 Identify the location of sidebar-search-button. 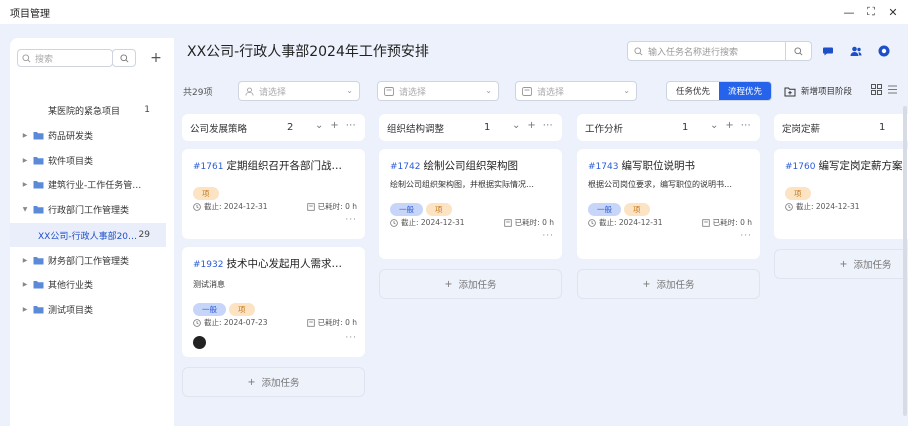
(124, 58).